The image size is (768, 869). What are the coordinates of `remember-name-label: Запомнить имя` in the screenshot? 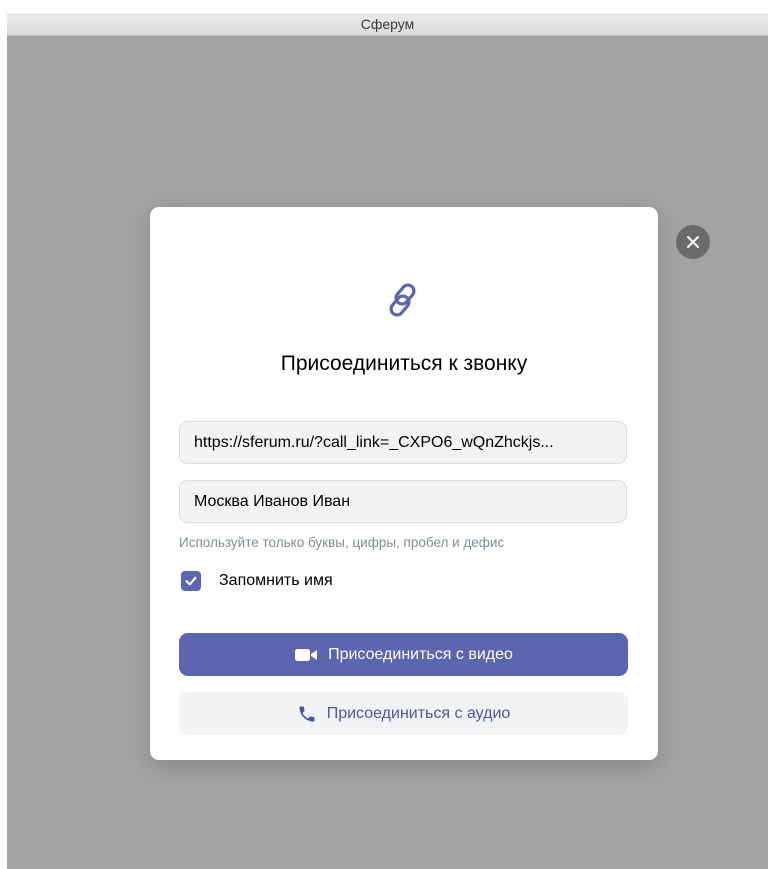 It's located at (276, 580).